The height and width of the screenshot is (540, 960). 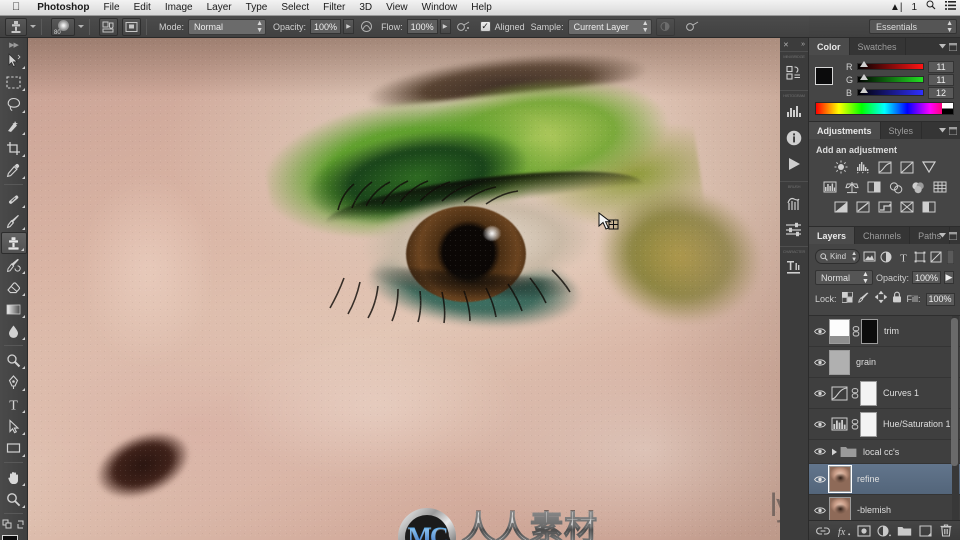 I want to click on filter-adjustment-icon, so click(x=887, y=256).